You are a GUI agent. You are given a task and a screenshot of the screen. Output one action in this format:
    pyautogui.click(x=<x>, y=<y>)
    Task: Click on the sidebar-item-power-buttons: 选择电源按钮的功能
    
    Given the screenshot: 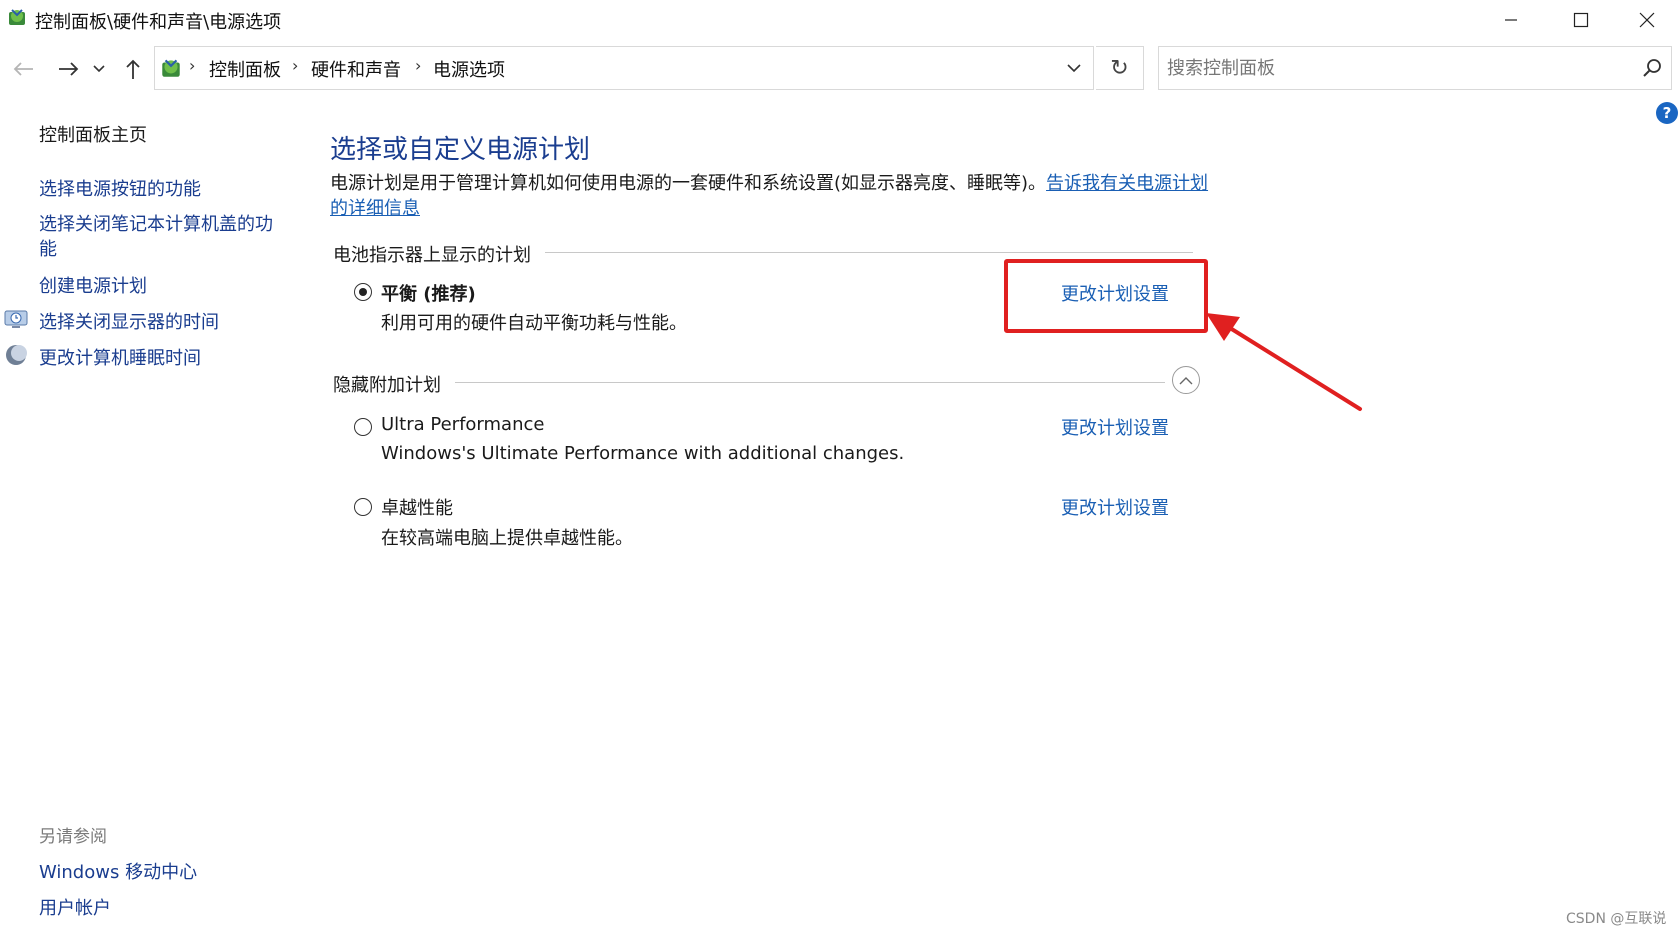 What is the action you would take?
    pyautogui.click(x=120, y=188)
    